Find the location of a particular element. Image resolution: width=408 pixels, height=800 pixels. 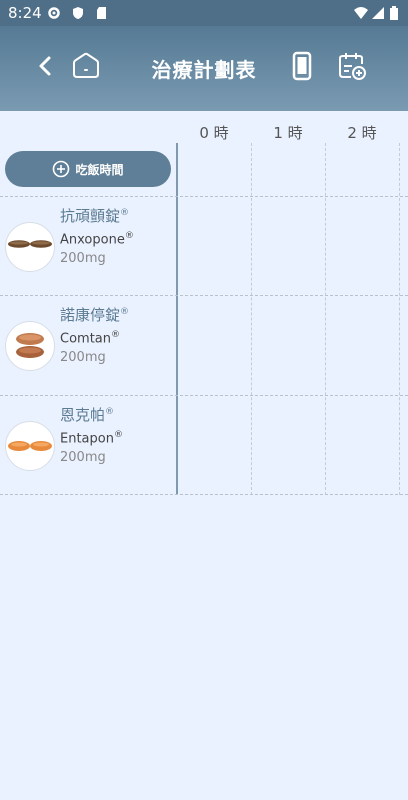

app-bar: 治療計劃表 is located at coordinates (204, 68).